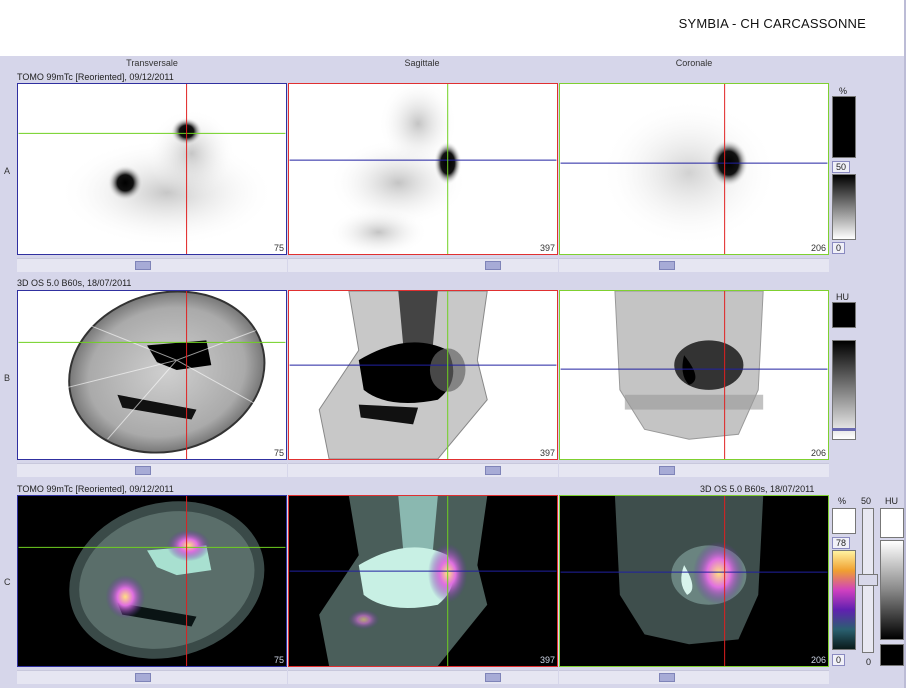 This screenshot has width=906, height=688. I want to click on view-b-coronale: 206, so click(694, 375).